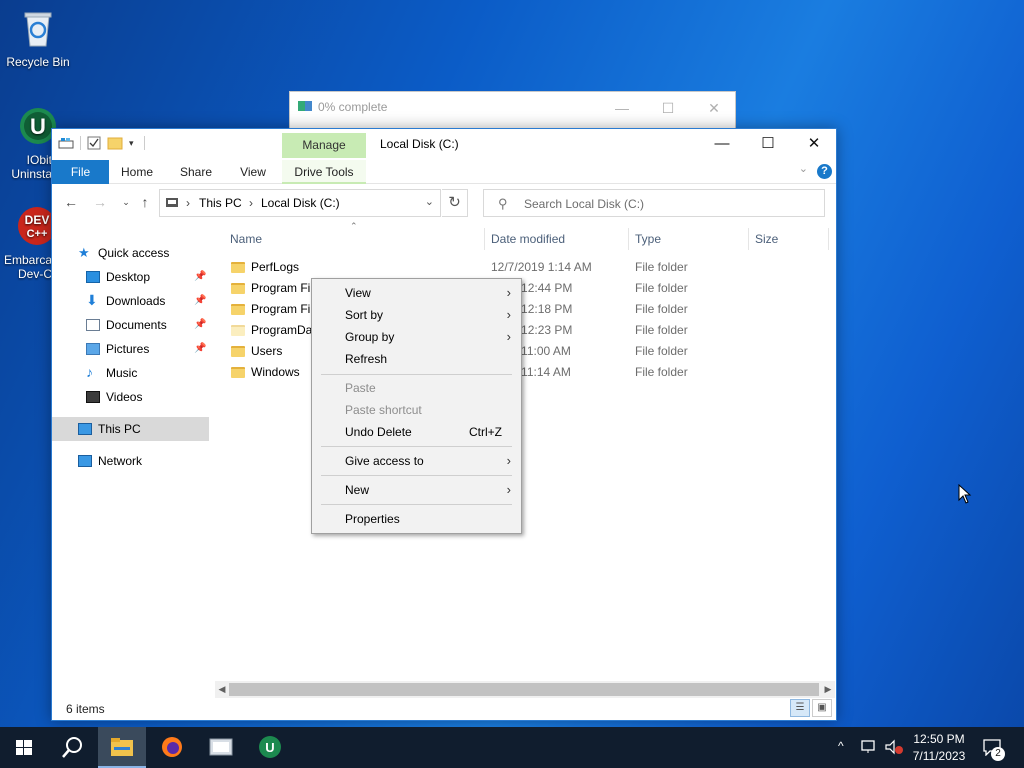  What do you see at coordinates (71, 202) in the screenshot?
I see `back-button: ←` at bounding box center [71, 202].